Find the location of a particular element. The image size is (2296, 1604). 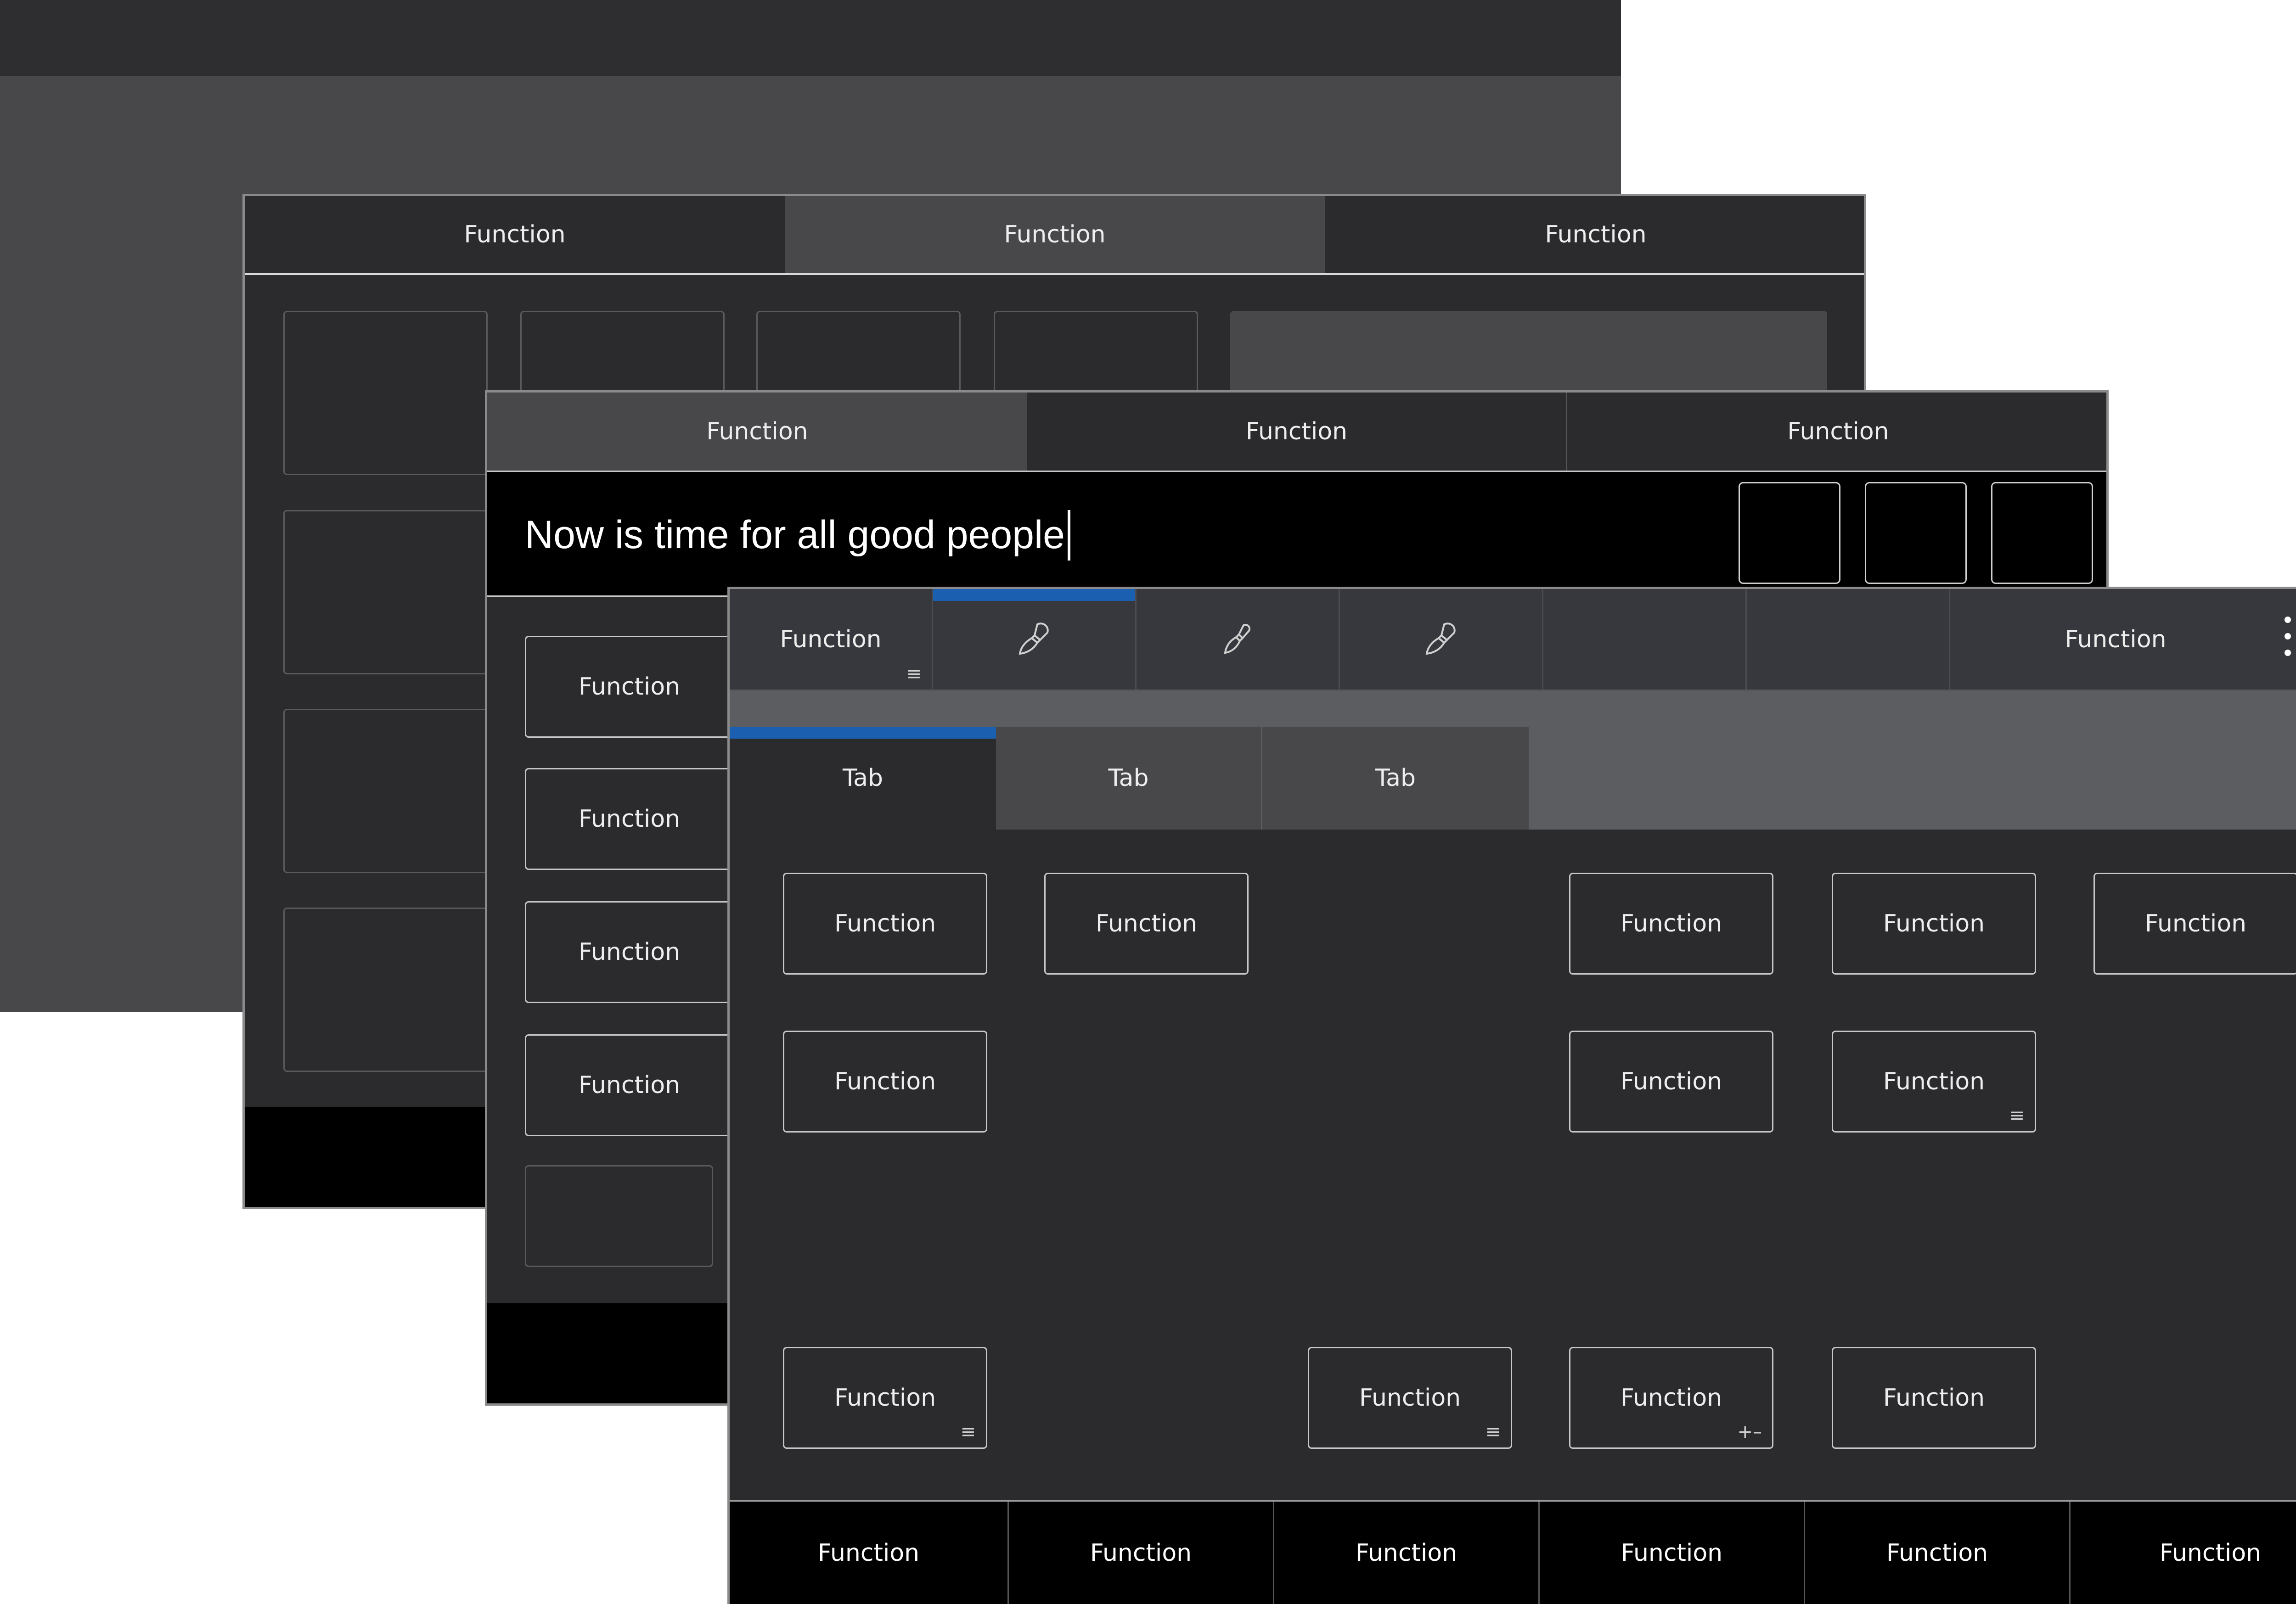

text-input-field: Now is time for all good people is located at coordinates (797, 535).